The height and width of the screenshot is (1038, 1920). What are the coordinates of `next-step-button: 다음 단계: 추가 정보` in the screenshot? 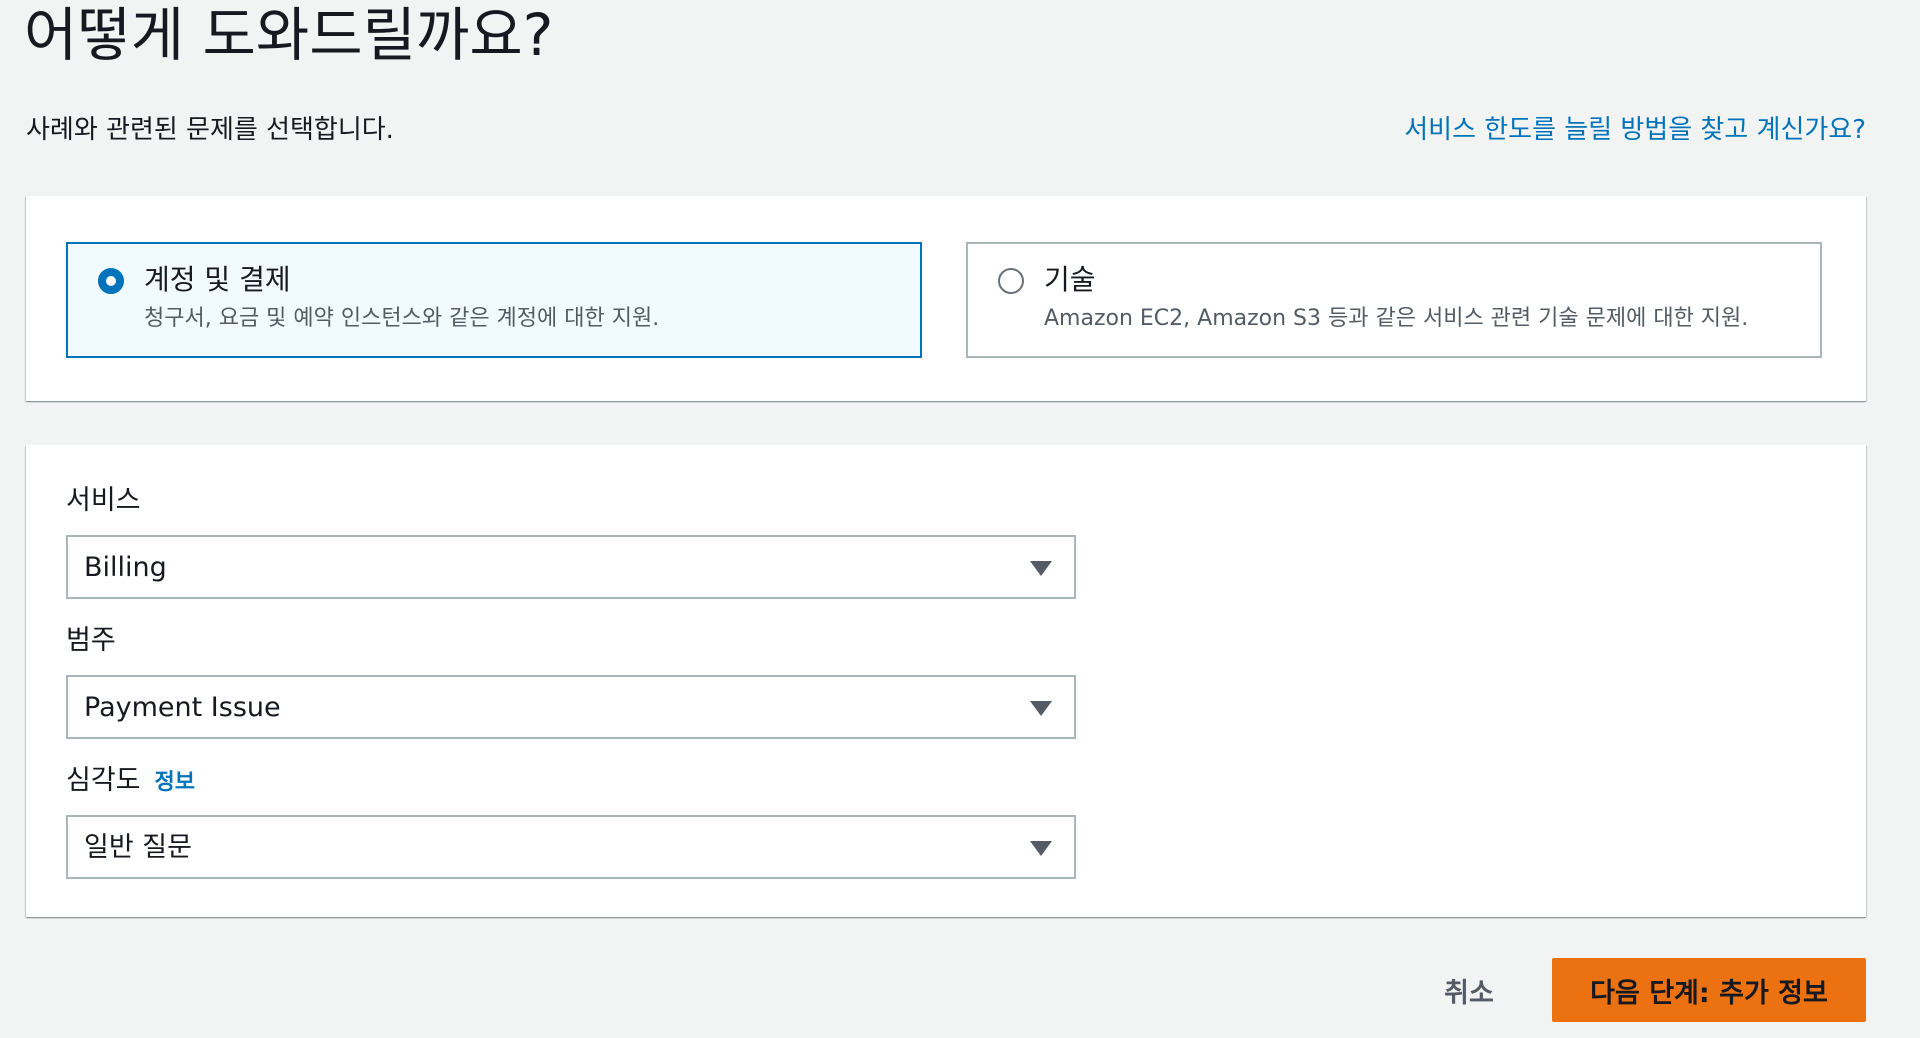 It's located at (1709, 990).